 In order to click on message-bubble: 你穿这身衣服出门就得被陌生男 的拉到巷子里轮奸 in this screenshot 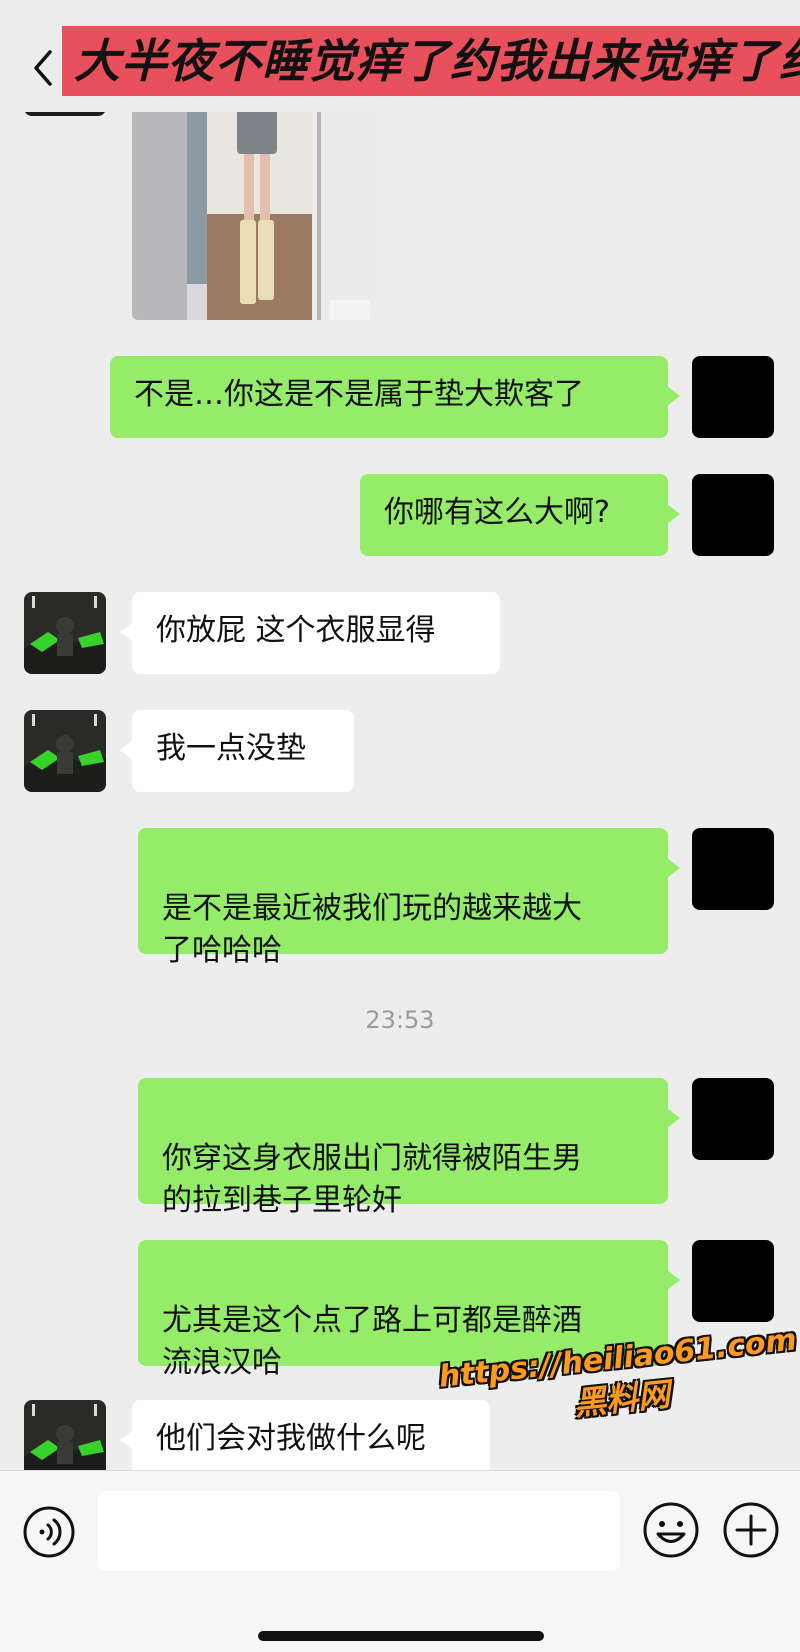, I will do `click(409, 1148)`.